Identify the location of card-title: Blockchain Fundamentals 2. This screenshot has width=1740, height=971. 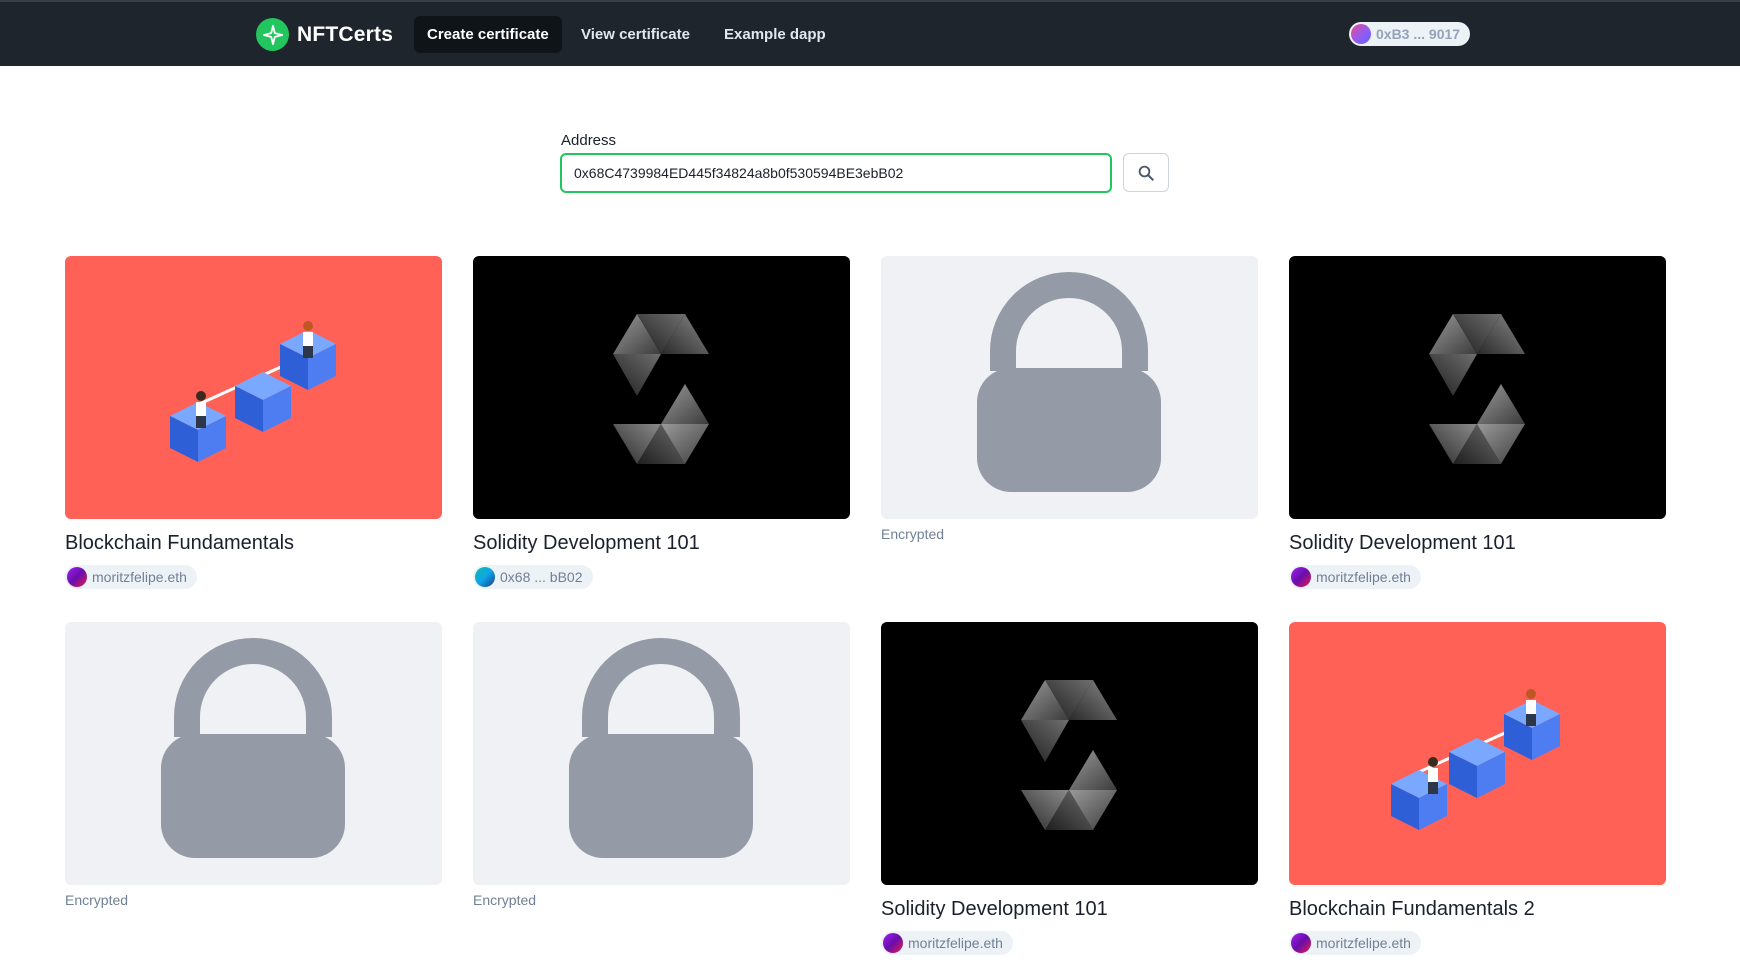
(1412, 909).